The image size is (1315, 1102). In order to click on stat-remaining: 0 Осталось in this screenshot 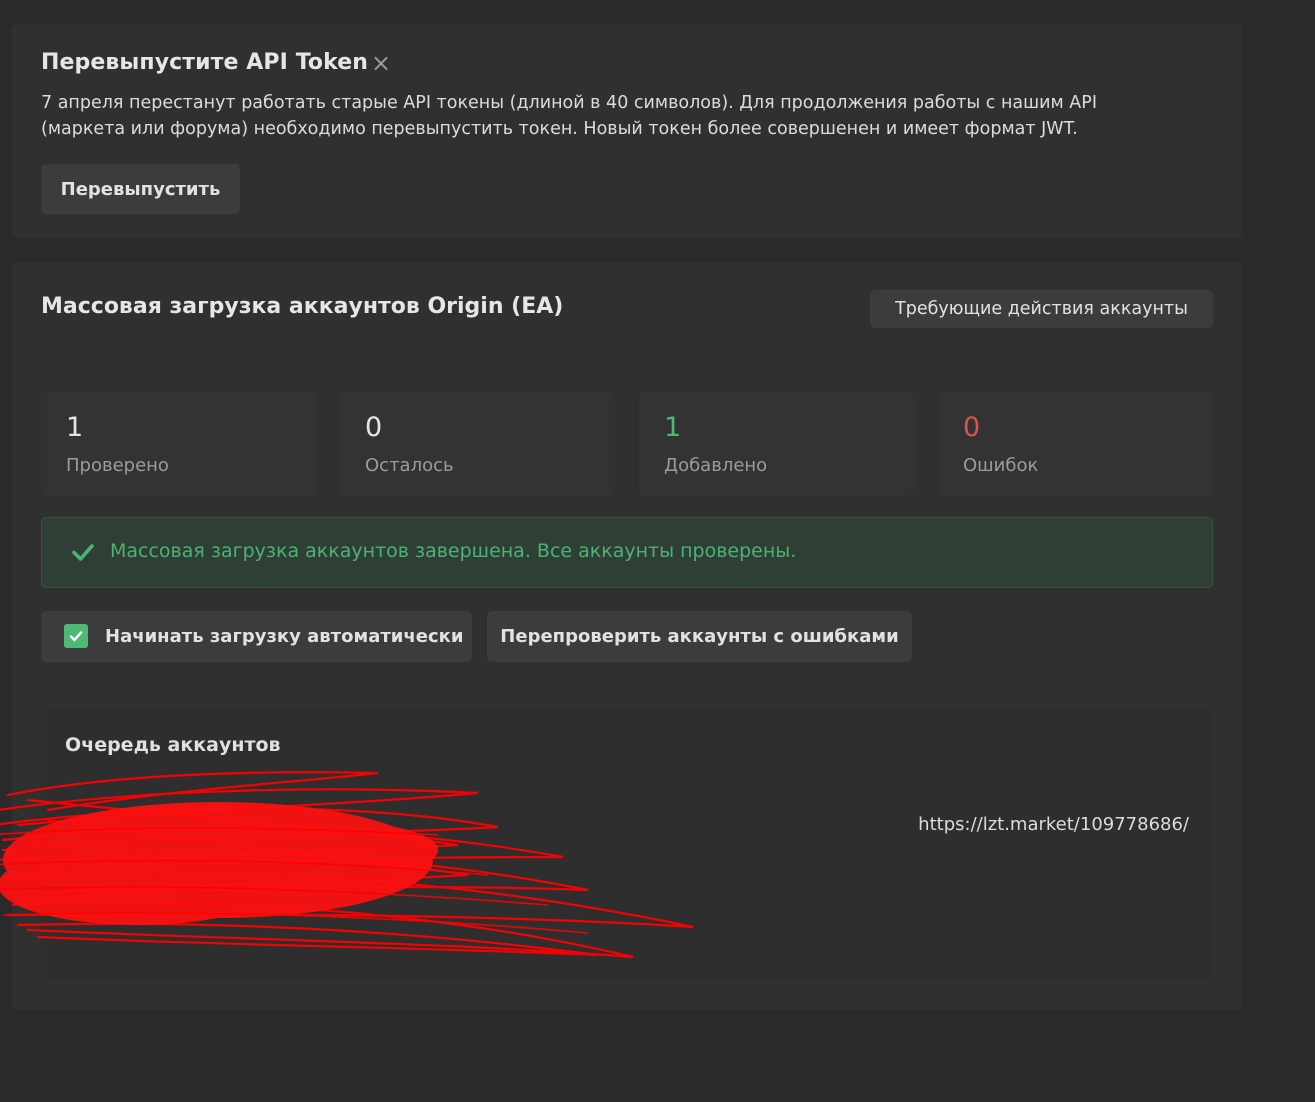, I will do `click(477, 443)`.